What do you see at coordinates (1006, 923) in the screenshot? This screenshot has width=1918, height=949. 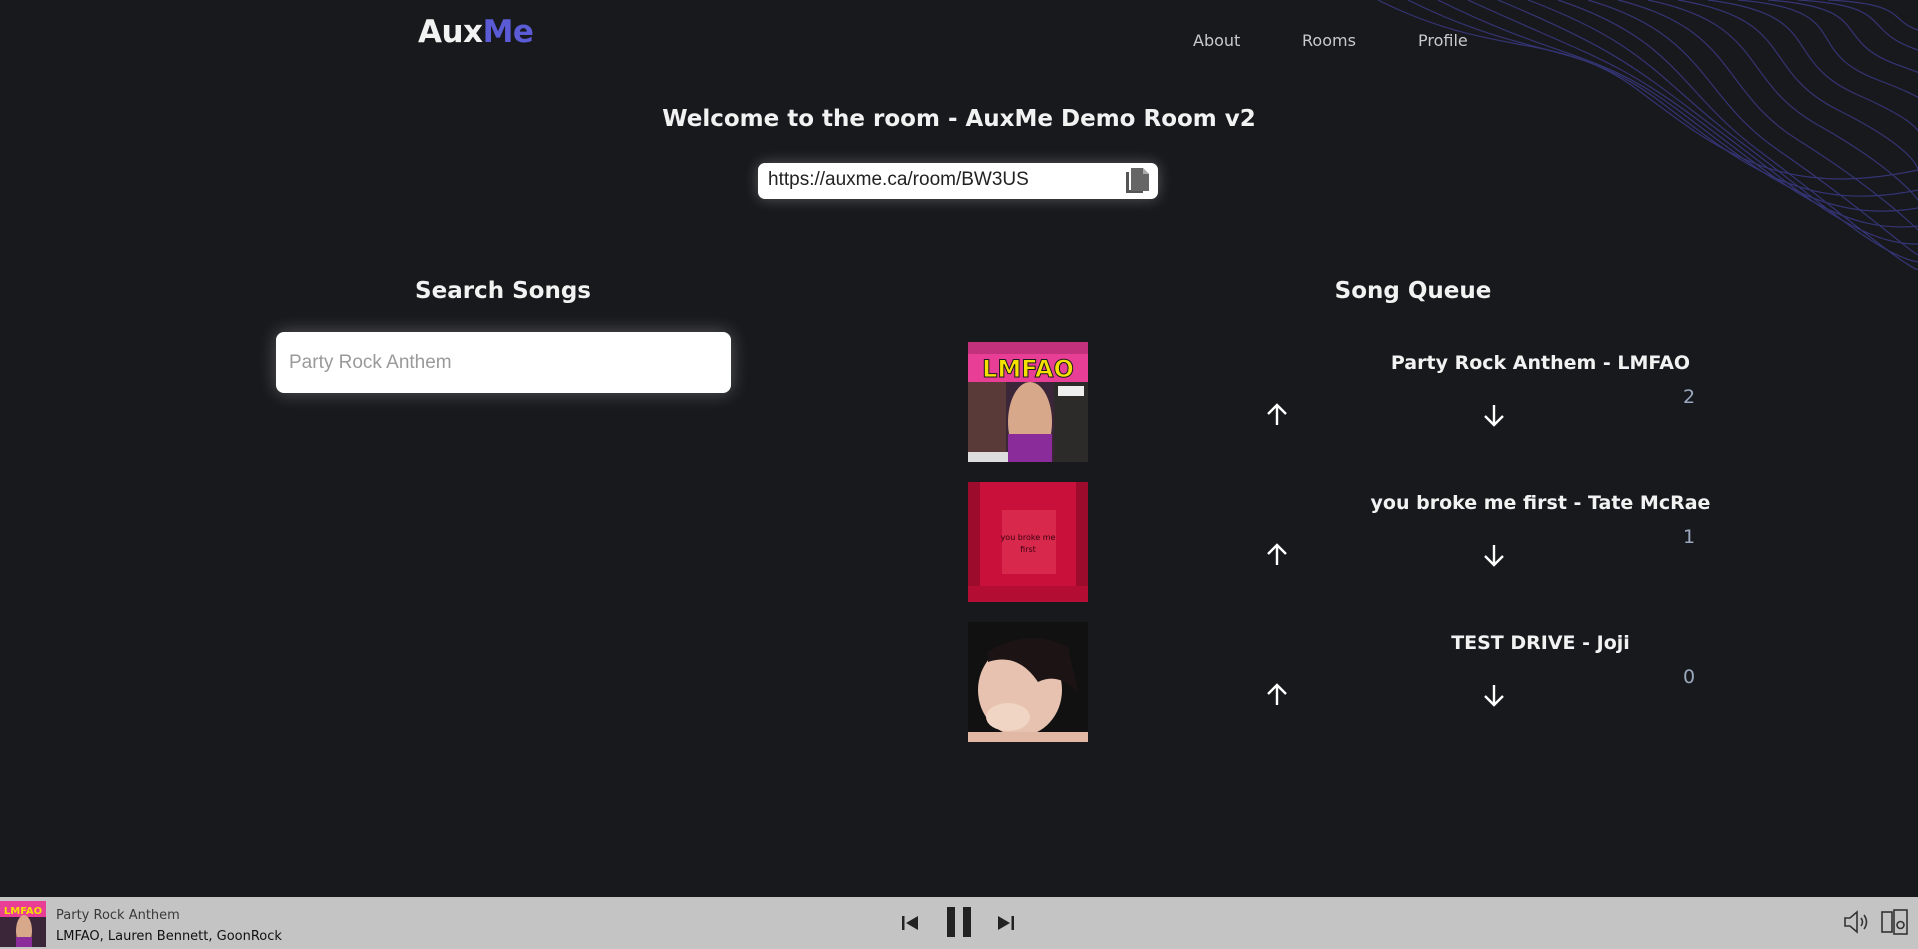 I see `next-icon` at bounding box center [1006, 923].